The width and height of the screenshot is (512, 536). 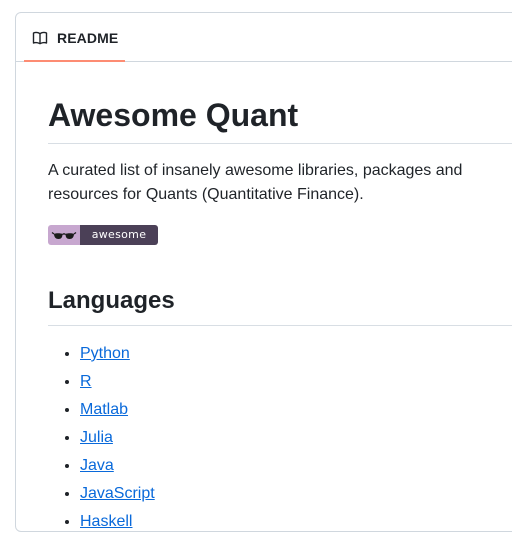 What do you see at coordinates (173, 115) in the screenshot?
I see `readme-title: Awesome Quant` at bounding box center [173, 115].